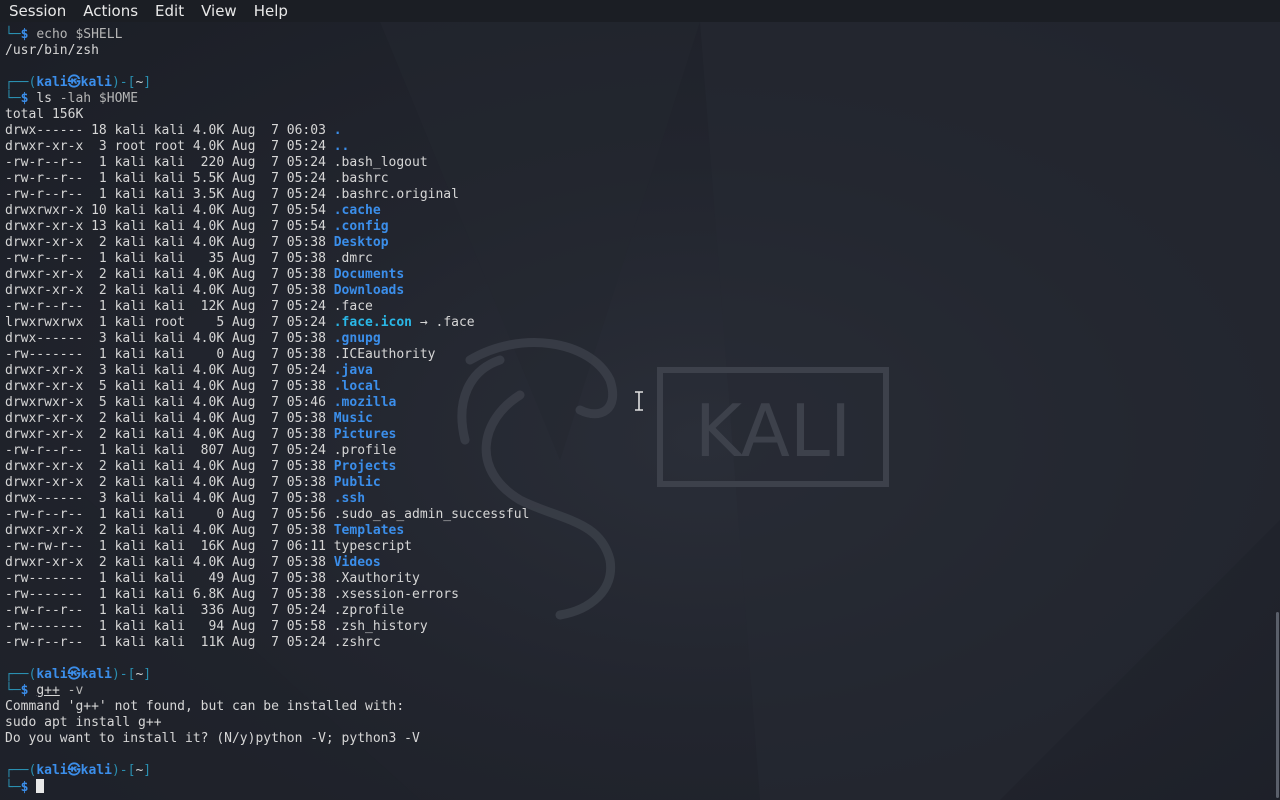  What do you see at coordinates (169, 354) in the screenshot?
I see `ls-entry-meta: -rw------- 1 kali kali 0 Aug 7 05:38` at bounding box center [169, 354].